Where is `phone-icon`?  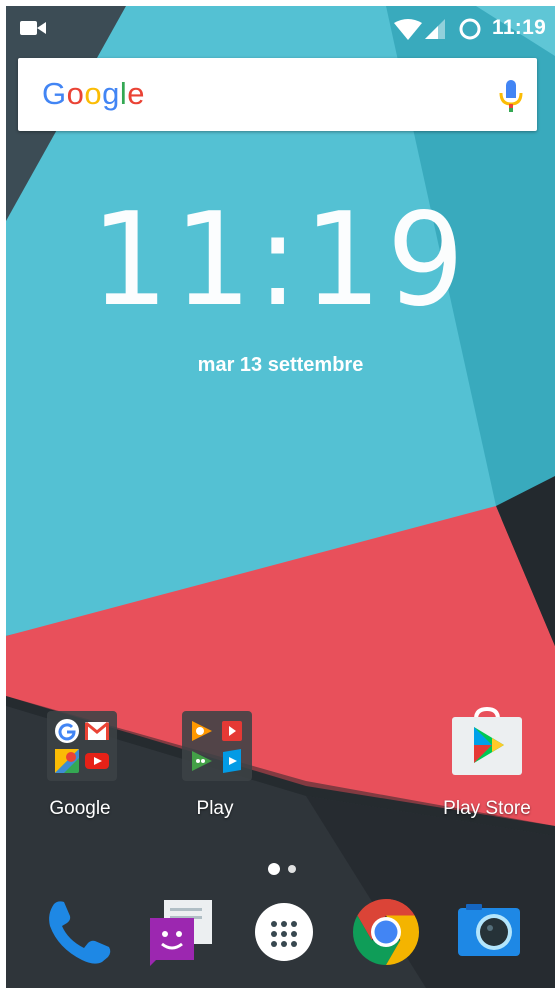 phone-icon is located at coordinates (80, 932).